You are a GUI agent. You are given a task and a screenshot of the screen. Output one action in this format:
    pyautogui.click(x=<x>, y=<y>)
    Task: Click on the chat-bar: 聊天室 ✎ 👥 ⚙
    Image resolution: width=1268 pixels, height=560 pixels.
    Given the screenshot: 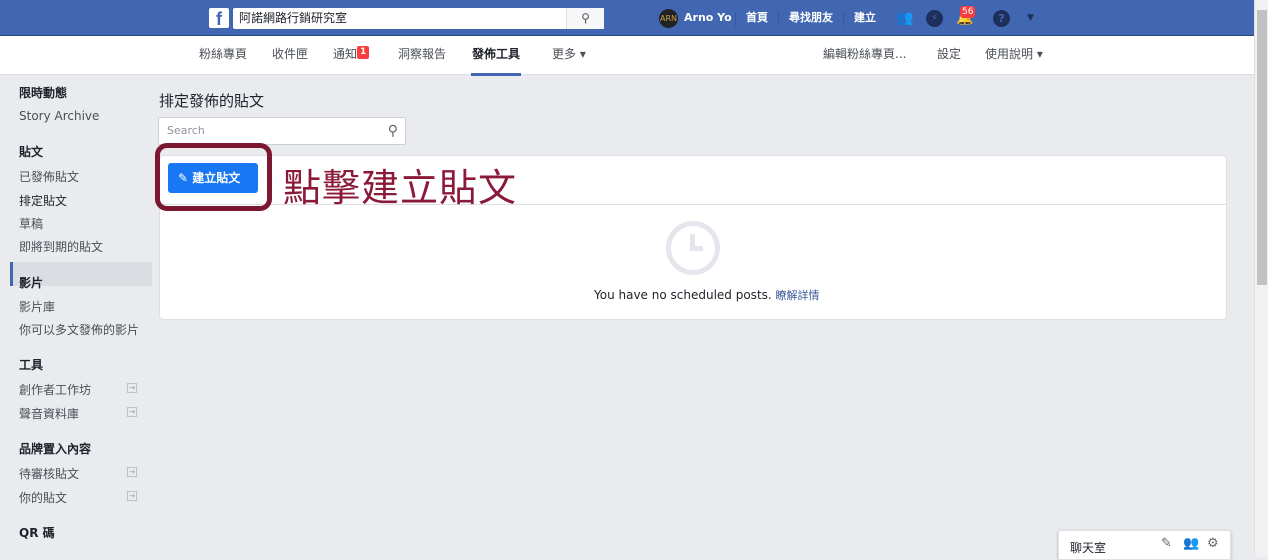 What is the action you would take?
    pyautogui.click(x=1144, y=545)
    